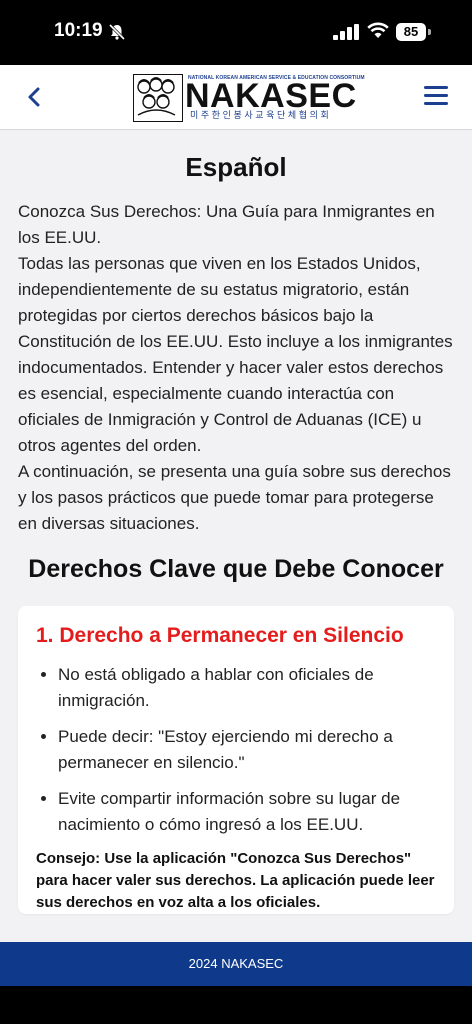 The height and width of the screenshot is (1024, 472). I want to click on page-title: Español, so click(236, 167).